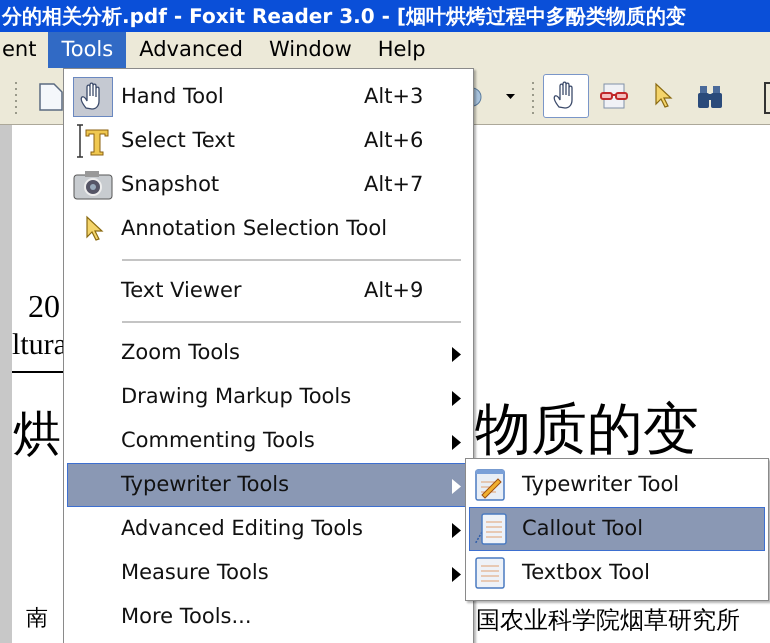 The image size is (770, 643). I want to click on shortcut-text: Alt+7, so click(394, 184).